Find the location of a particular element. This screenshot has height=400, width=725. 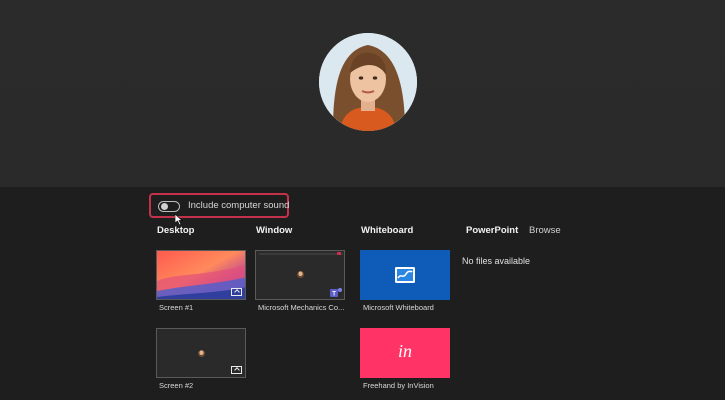

browse-link: Browse is located at coordinates (545, 230).